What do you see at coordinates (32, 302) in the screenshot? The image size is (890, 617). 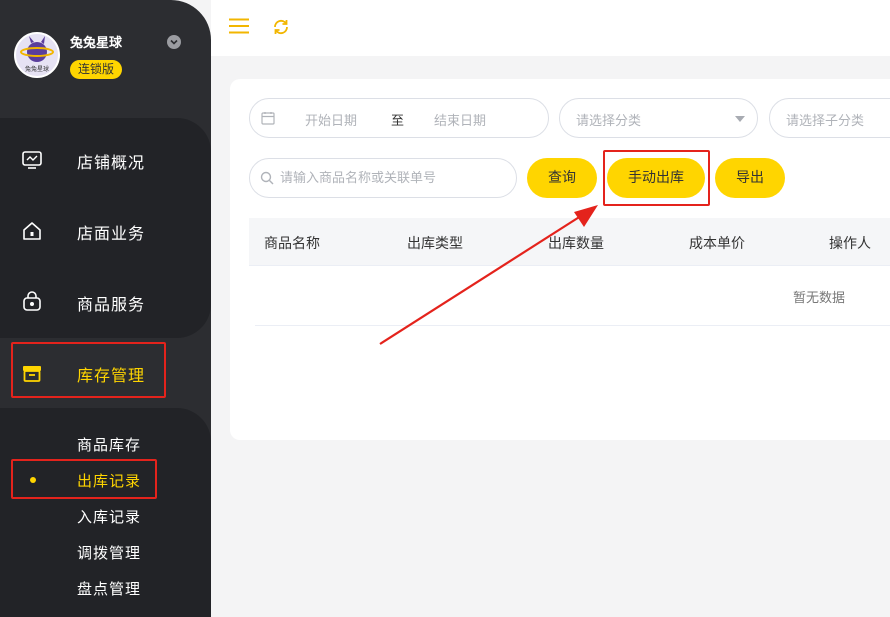 I see `bag-icon` at bounding box center [32, 302].